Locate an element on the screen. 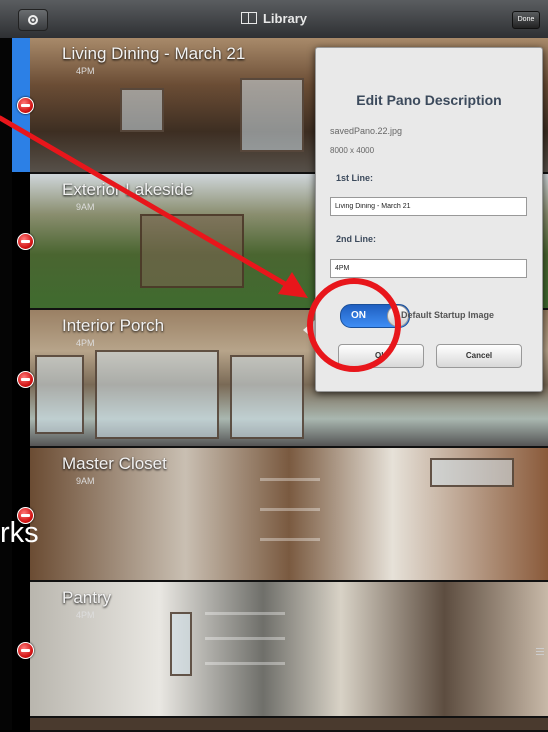 The image size is (548, 732). default-startup-label: Default Startup Image is located at coordinates (448, 315).